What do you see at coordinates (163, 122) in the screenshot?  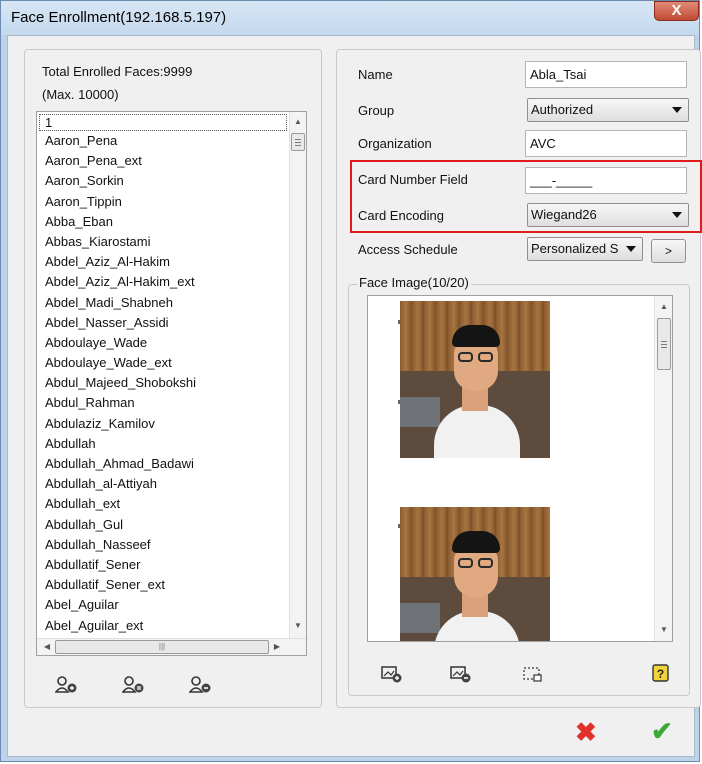 I see `list-item: 1` at bounding box center [163, 122].